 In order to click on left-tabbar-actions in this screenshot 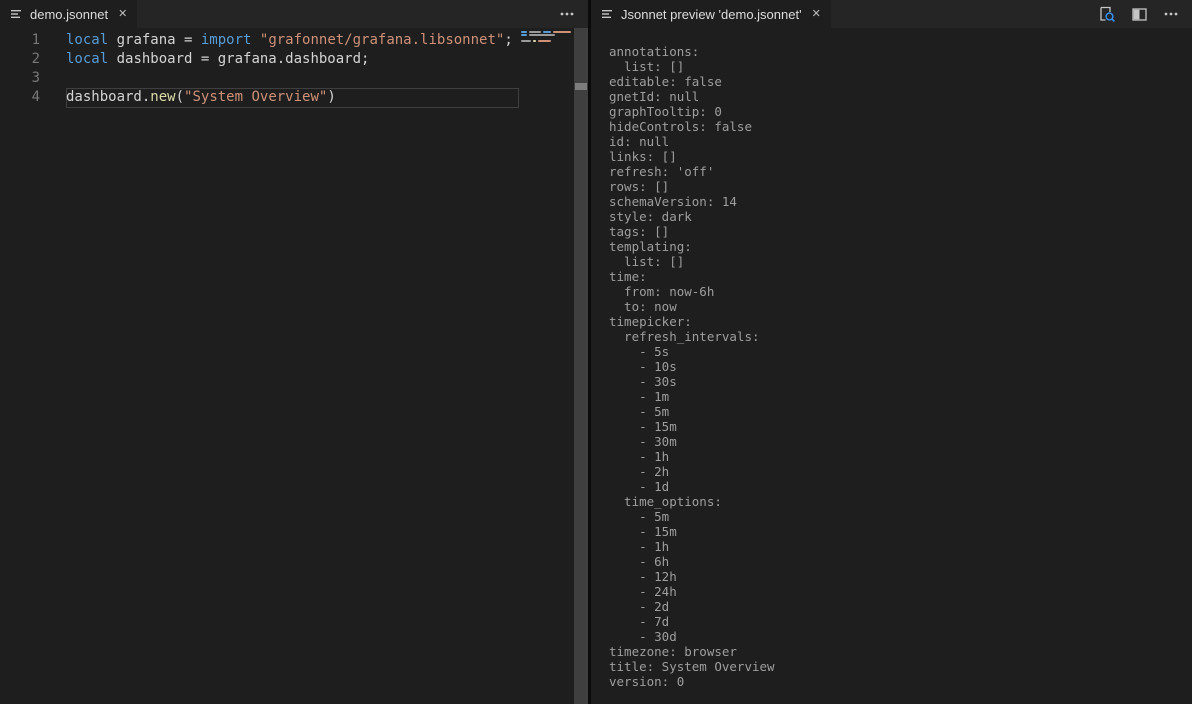, I will do `click(572, 14)`.